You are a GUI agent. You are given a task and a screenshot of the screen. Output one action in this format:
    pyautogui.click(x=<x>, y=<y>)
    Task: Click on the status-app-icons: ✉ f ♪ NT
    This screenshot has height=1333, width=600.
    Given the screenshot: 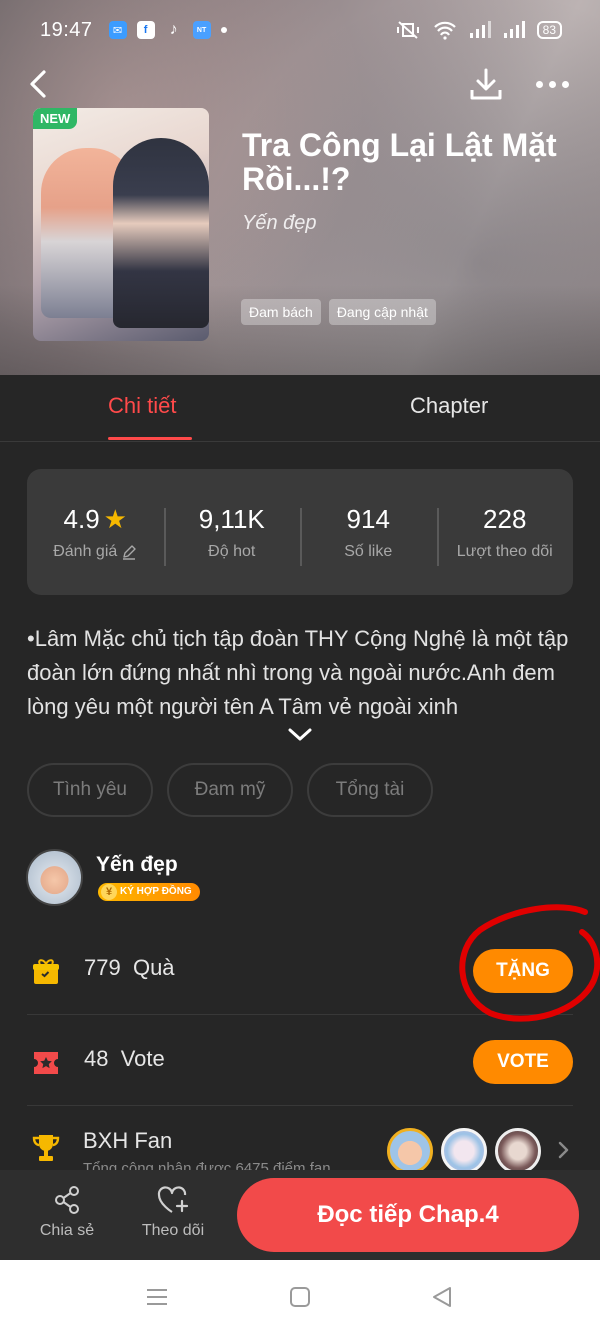 What is the action you would take?
    pyautogui.click(x=167, y=30)
    